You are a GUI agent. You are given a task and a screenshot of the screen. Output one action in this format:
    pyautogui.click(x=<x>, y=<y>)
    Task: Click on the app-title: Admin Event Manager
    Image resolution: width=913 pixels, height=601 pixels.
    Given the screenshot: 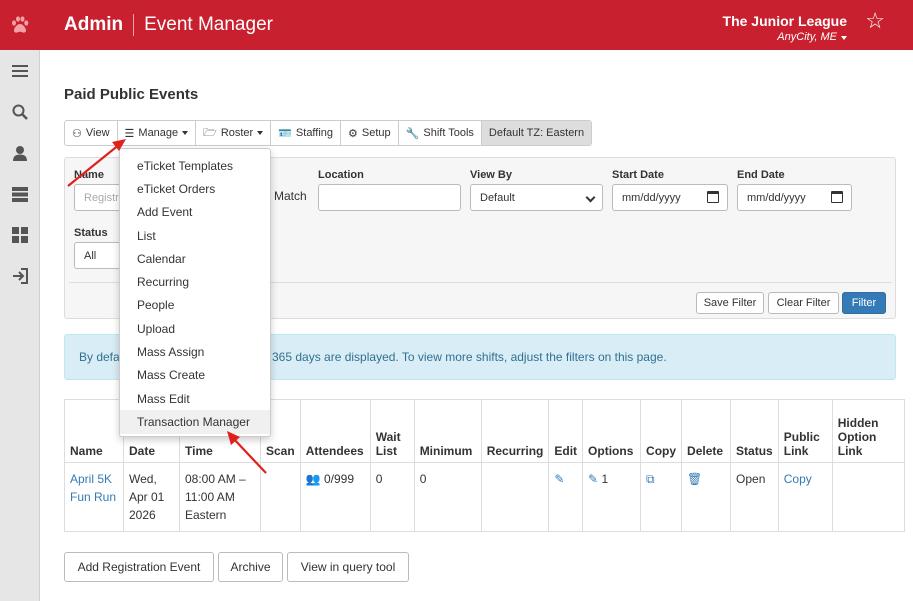 What is the action you would take?
    pyautogui.click(x=168, y=25)
    